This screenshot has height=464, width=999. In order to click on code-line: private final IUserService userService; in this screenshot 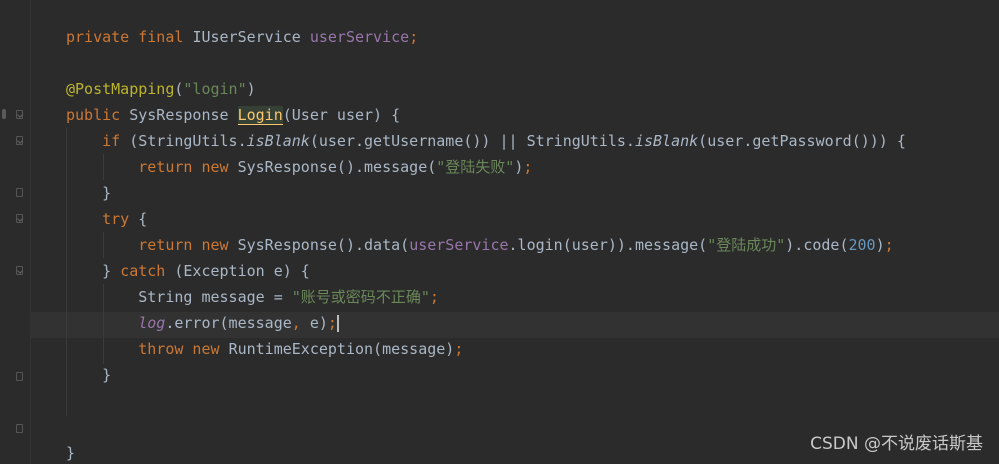, I will do `click(242, 37)`.